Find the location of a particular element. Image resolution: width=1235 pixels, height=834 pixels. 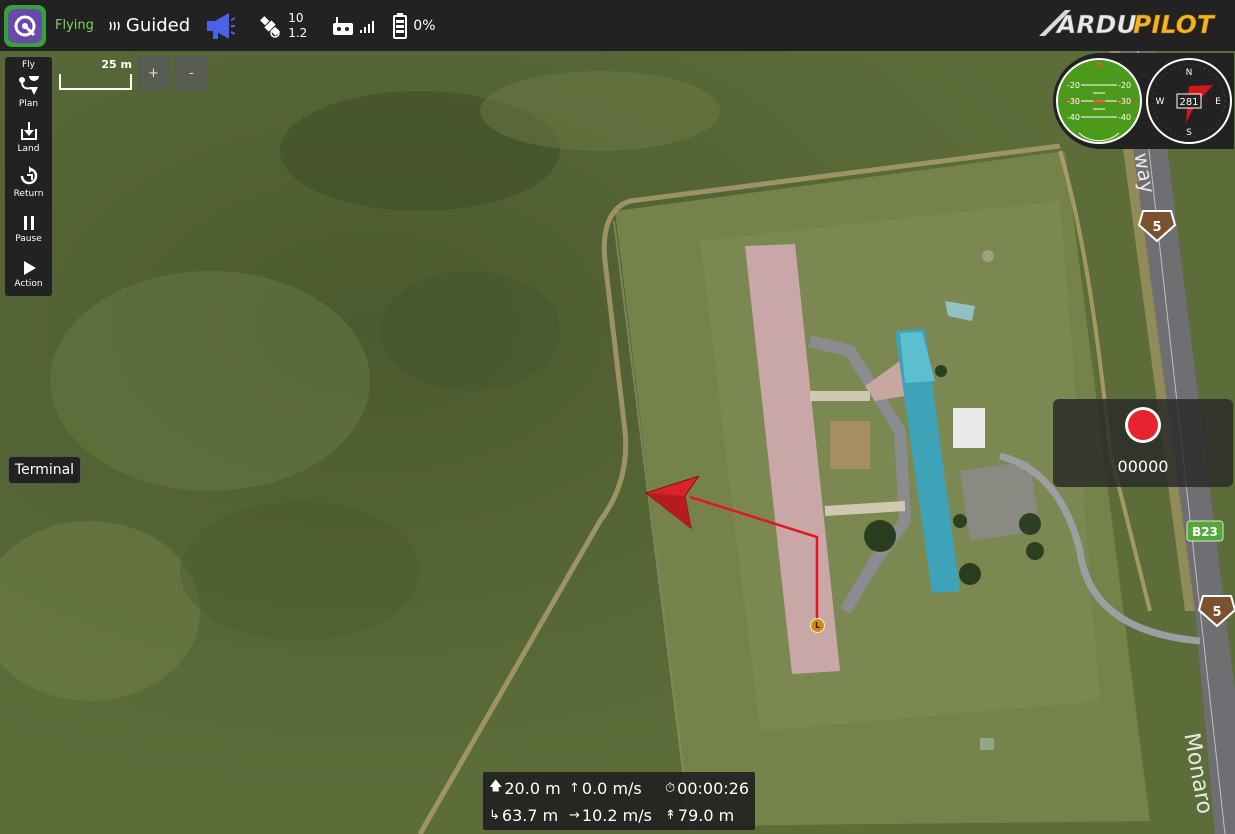

battery-icon is located at coordinates (400, 25).